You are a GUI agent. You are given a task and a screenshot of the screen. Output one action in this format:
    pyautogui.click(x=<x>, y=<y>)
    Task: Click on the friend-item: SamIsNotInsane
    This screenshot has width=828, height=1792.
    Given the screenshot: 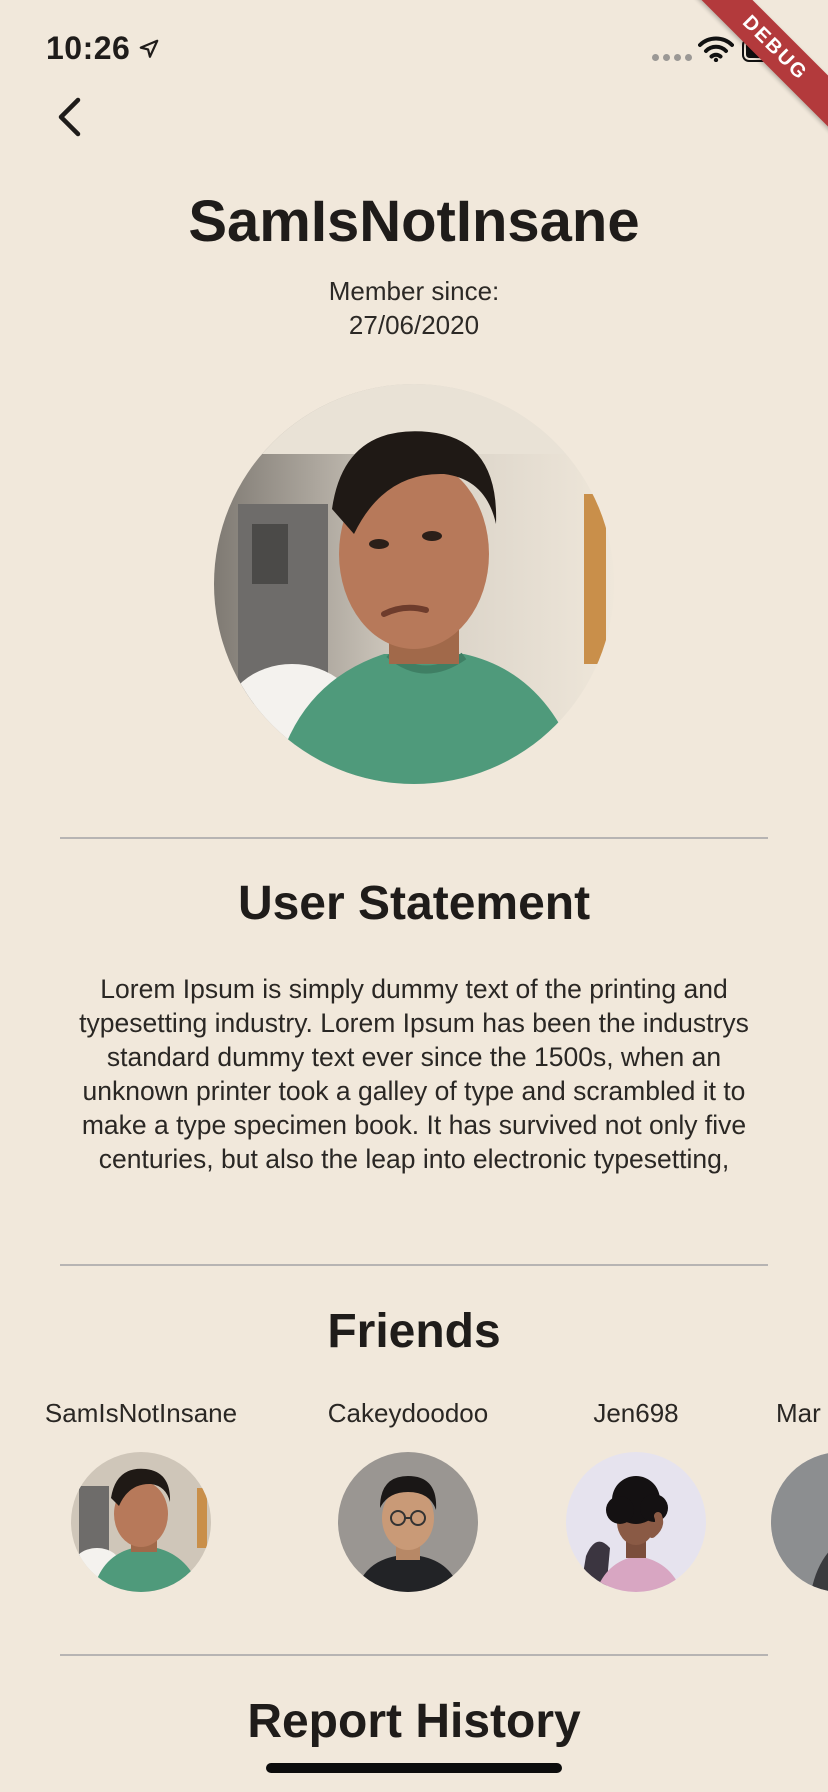 What is the action you would take?
    pyautogui.click(x=141, y=1495)
    